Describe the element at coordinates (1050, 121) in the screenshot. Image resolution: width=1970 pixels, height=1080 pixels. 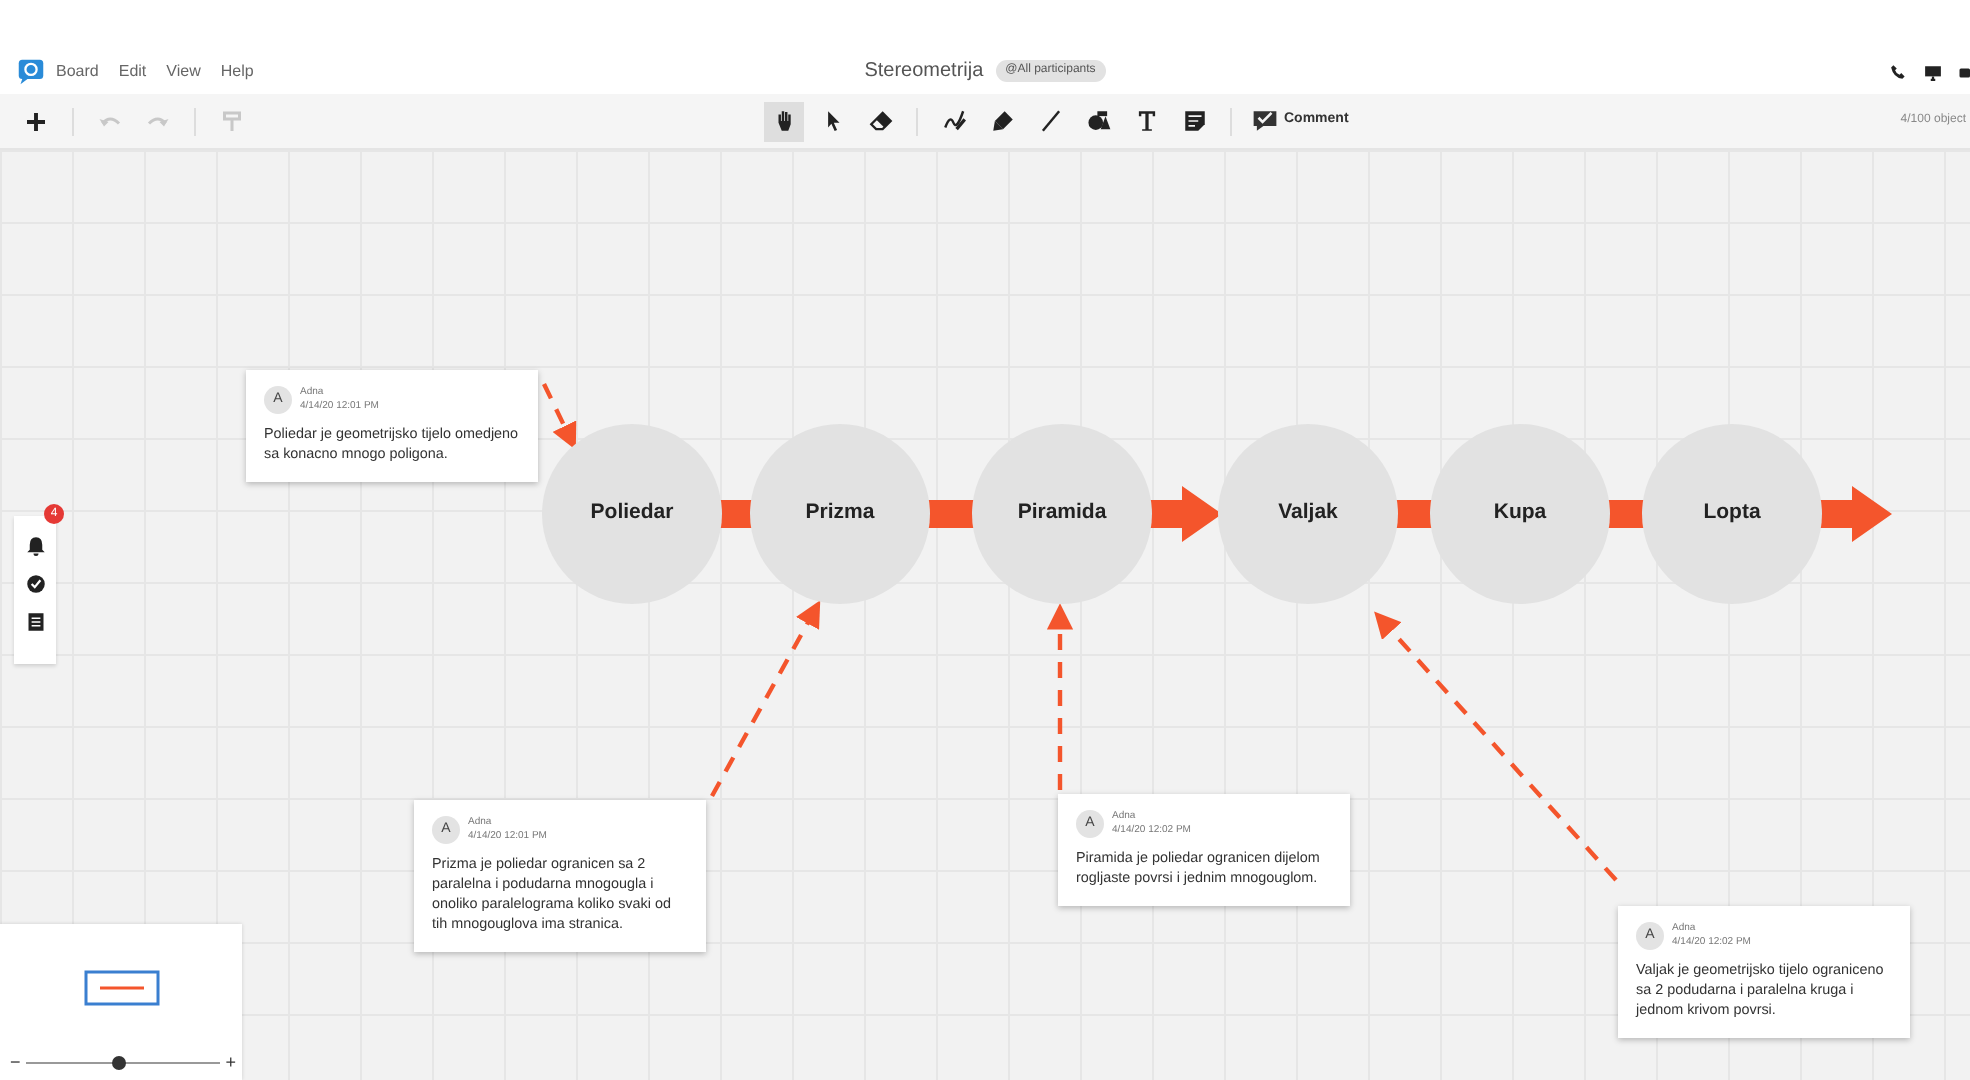
I see `line-icon` at that location.